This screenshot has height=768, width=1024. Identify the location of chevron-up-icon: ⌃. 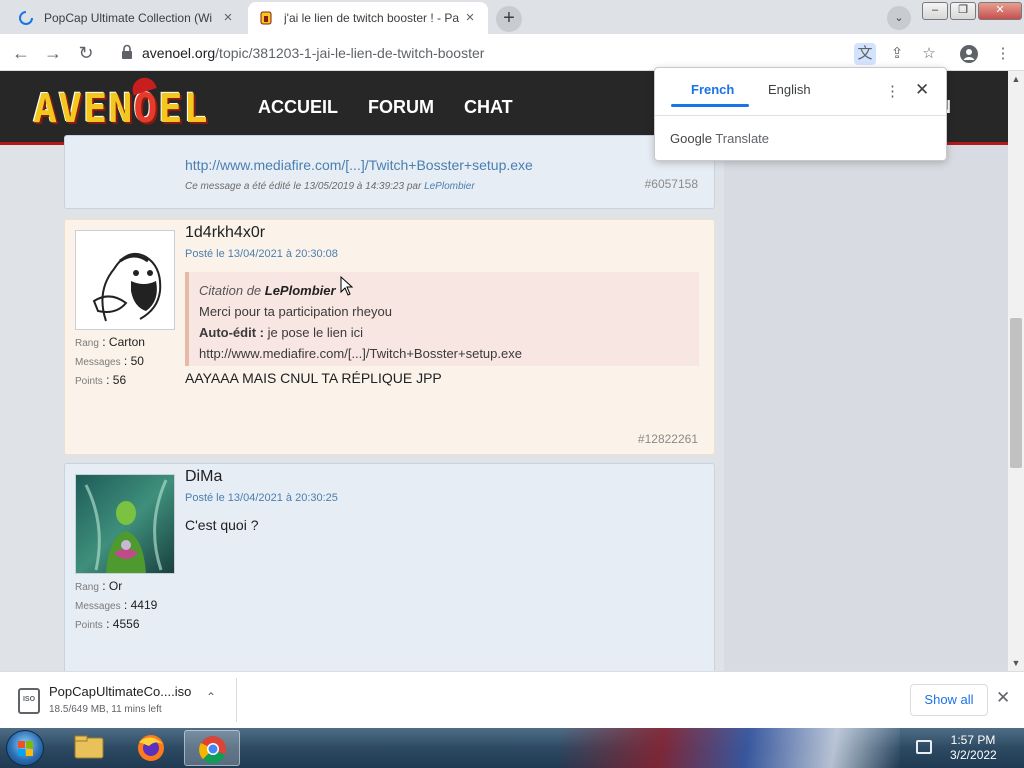
(211, 697).